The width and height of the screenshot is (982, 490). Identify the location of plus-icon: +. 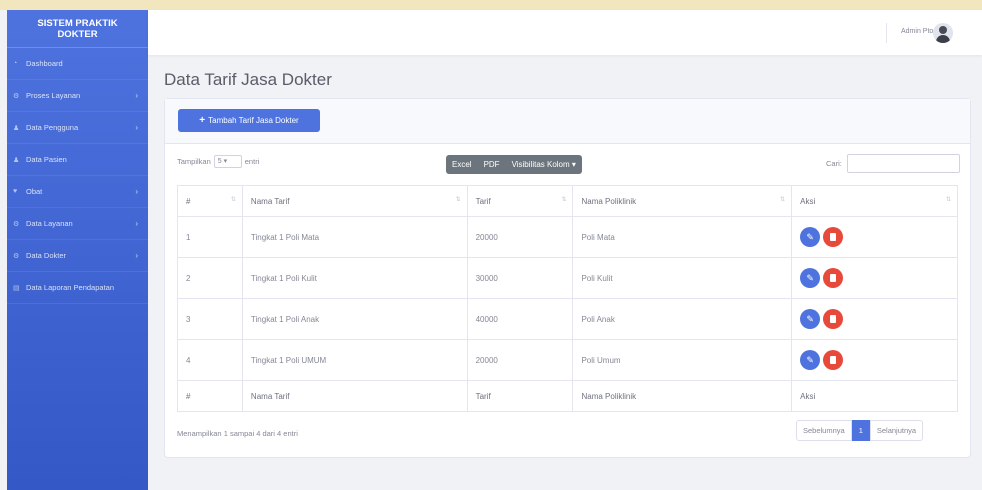
(202, 120).